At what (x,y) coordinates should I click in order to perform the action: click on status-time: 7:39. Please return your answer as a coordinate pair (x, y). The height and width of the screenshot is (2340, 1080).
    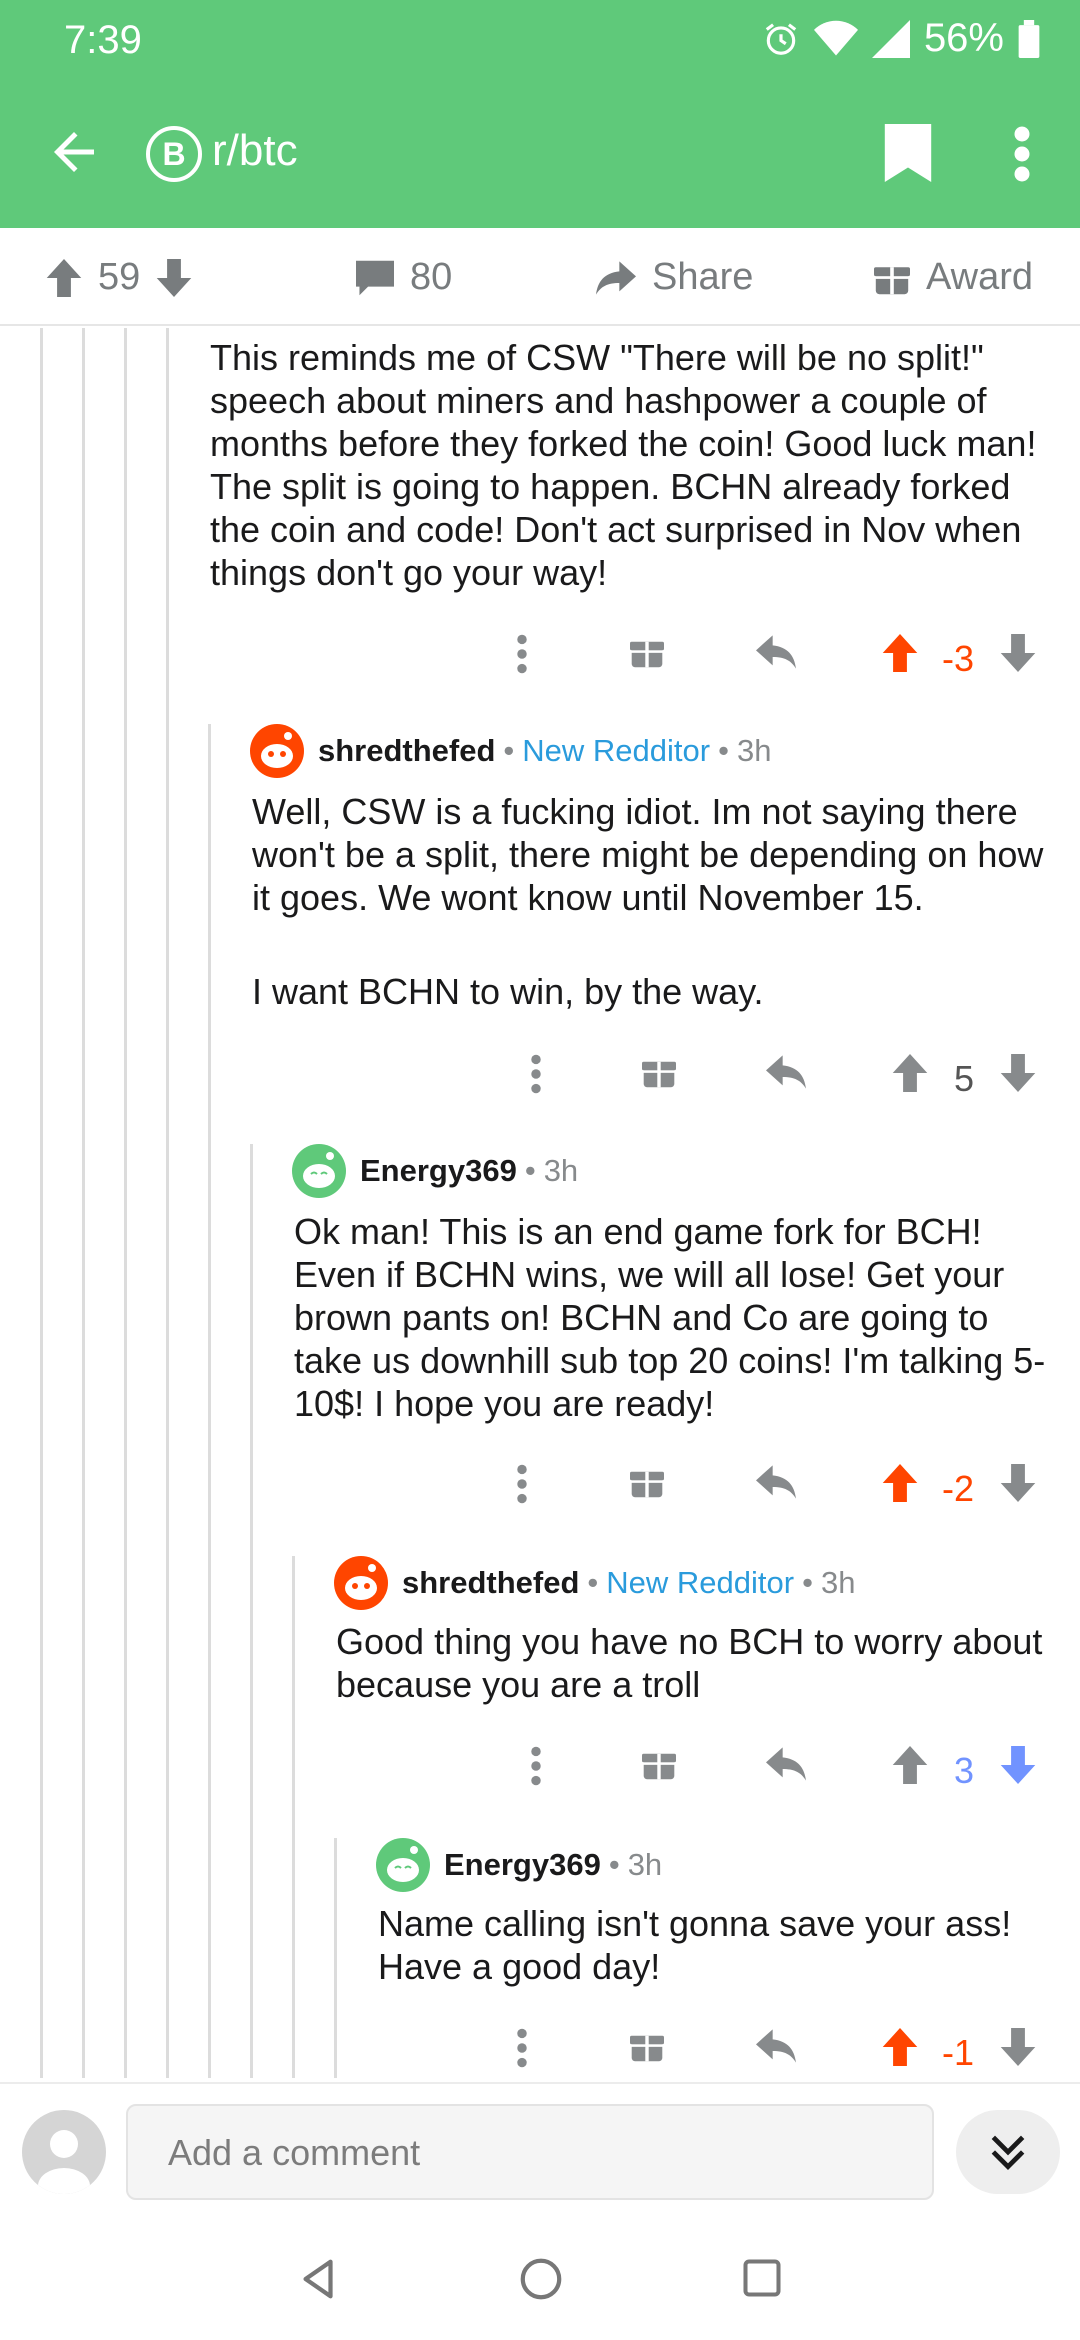
    Looking at the image, I should click on (103, 40).